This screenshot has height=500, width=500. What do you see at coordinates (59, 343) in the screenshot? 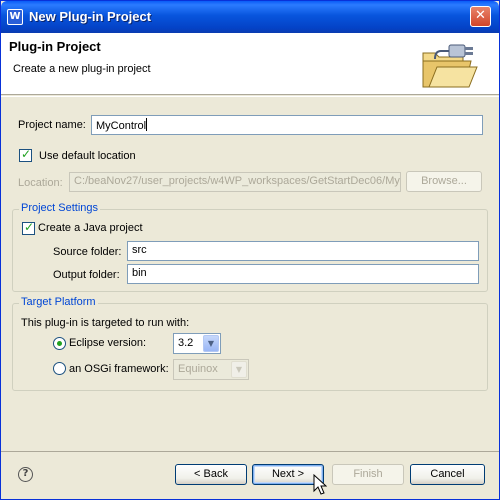
I see `eclipse-version-radio` at bounding box center [59, 343].